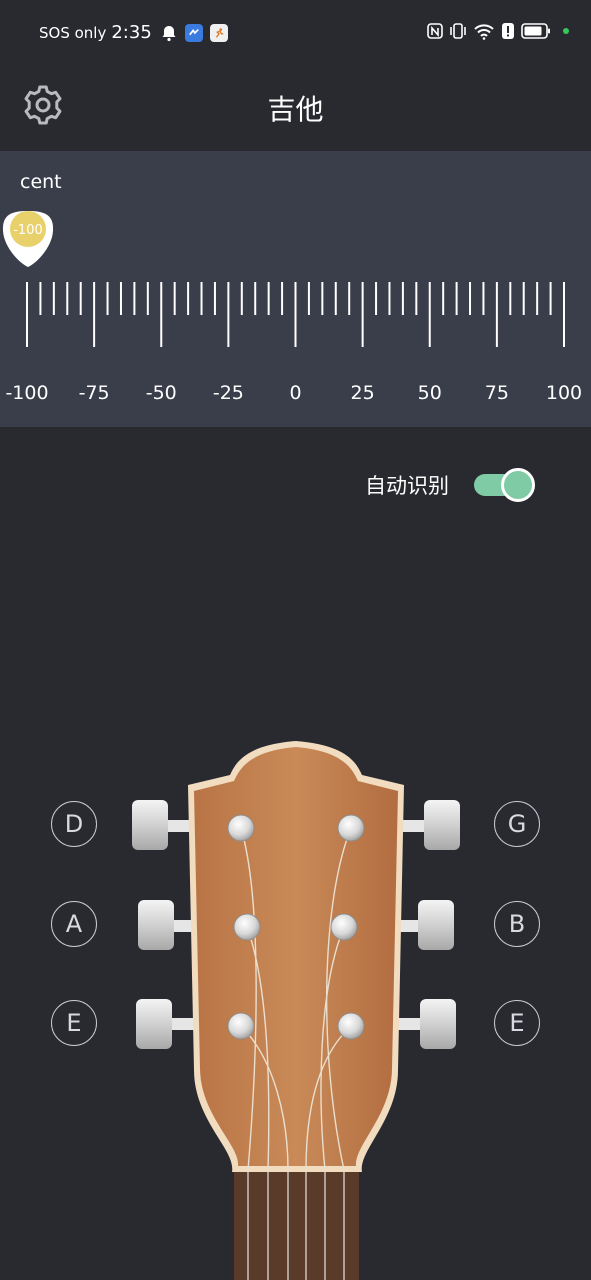  What do you see at coordinates (508, 31) in the screenshot?
I see `alert-icon` at bounding box center [508, 31].